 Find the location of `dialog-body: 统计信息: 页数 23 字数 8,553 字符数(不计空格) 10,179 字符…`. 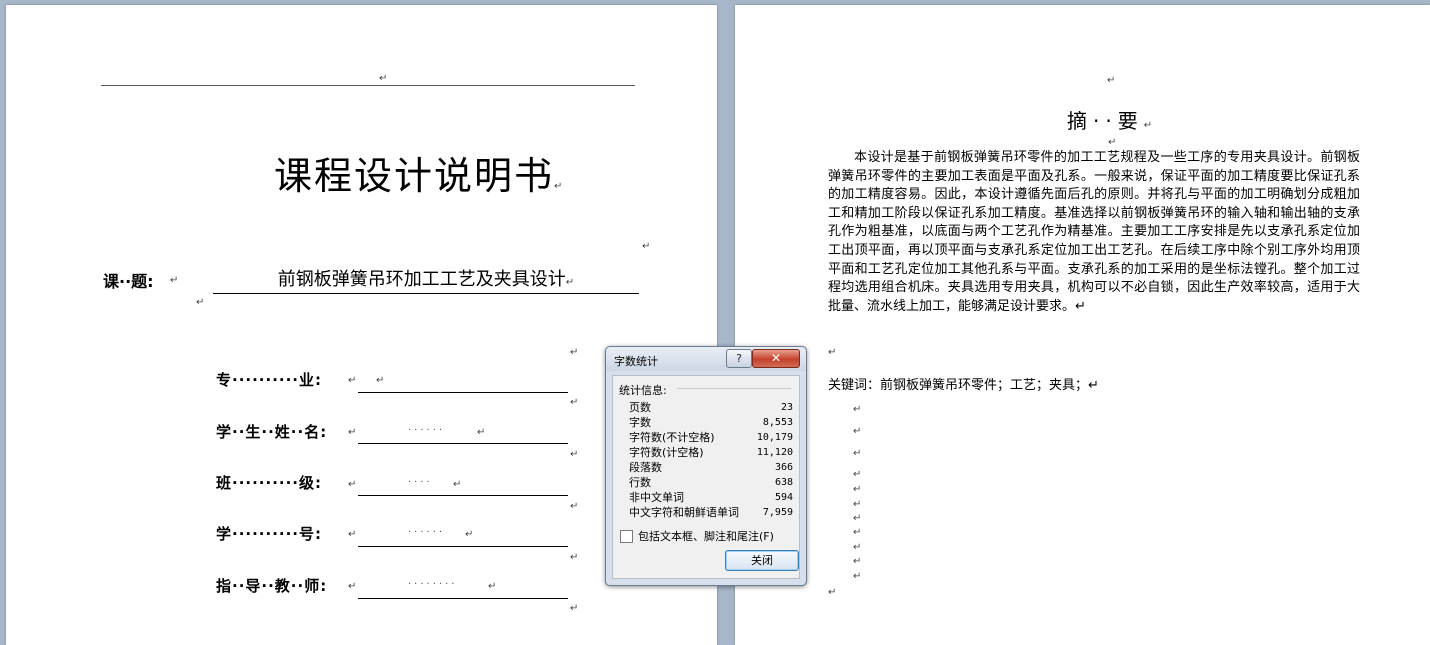

dialog-body: 统计信息: 页数 23 字数 8,553 字符数(不计空格) 10,179 字符… is located at coordinates (706, 477).